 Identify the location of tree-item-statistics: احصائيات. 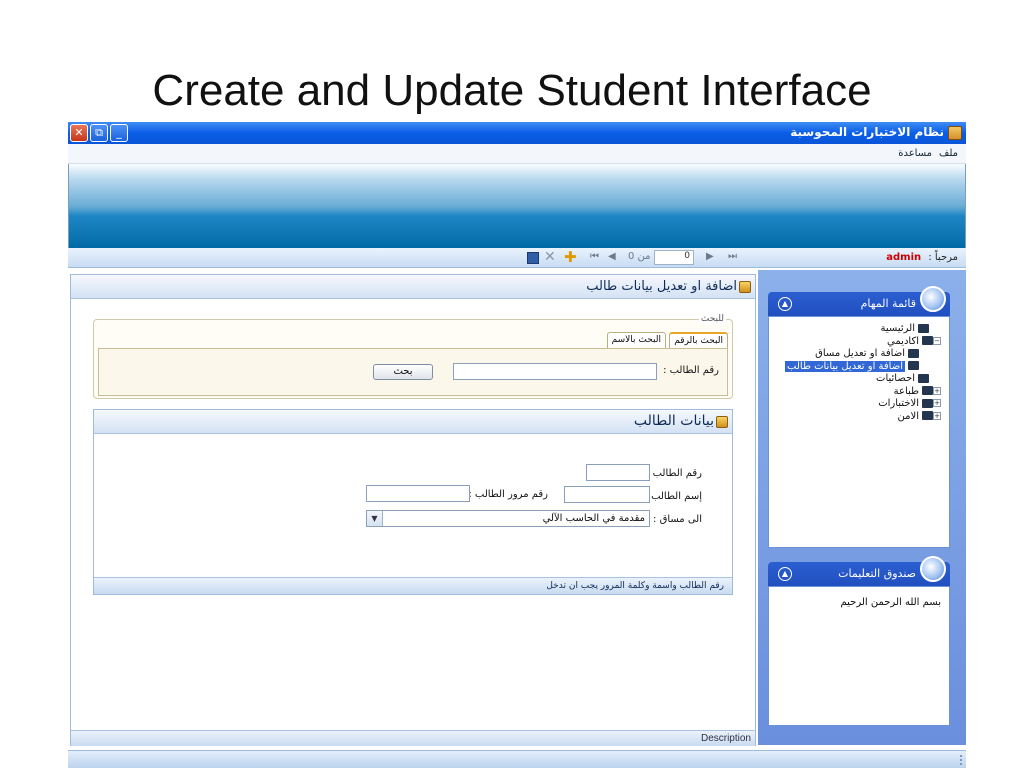
(857, 379).